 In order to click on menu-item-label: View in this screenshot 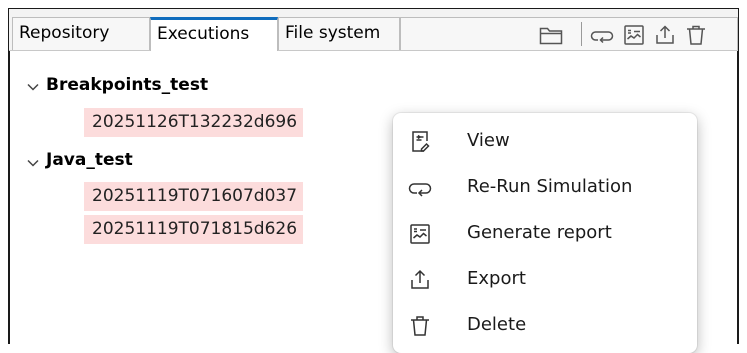, I will do `click(488, 140)`.